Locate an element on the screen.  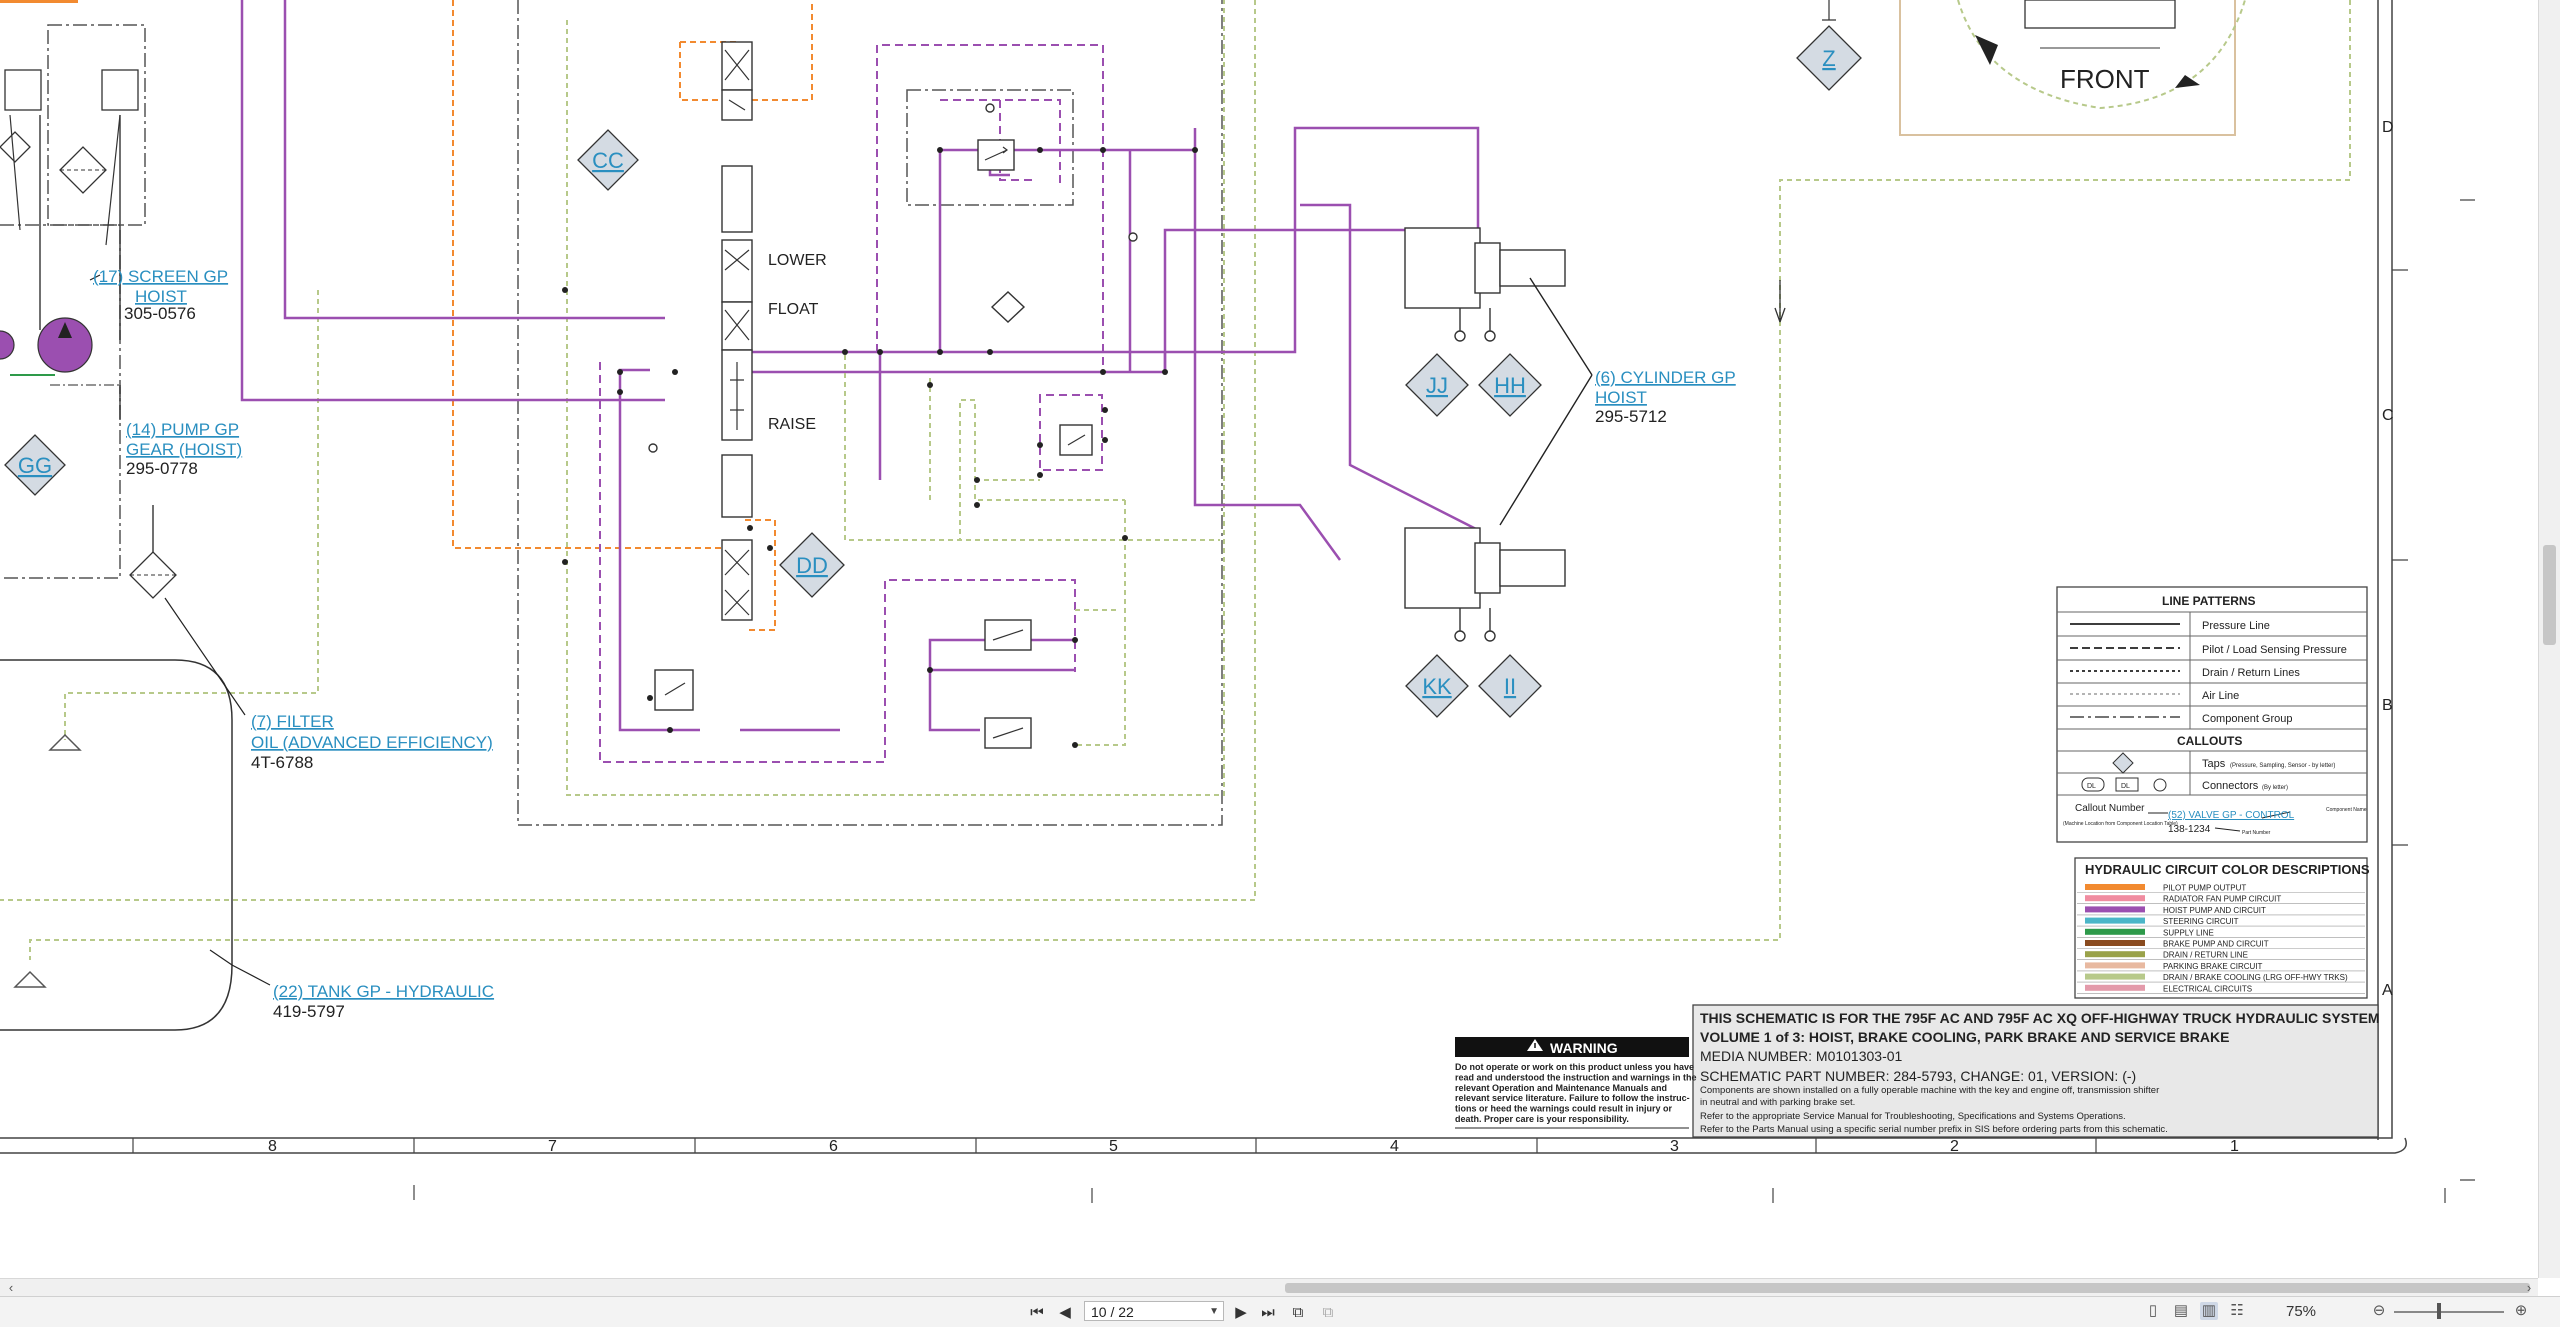
color-label: SUPPLY LINE is located at coordinates (2188, 932).